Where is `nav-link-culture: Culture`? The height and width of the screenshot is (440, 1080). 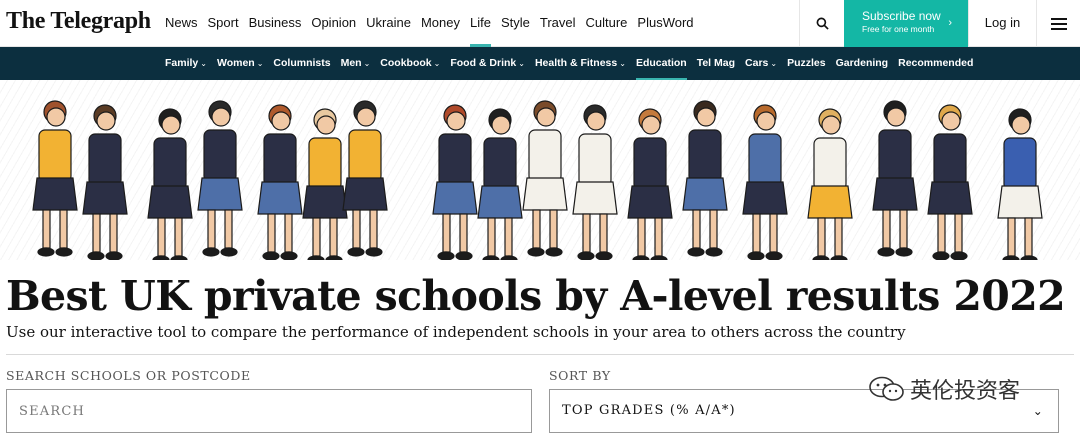
nav-link-culture: Culture is located at coordinates (607, 23).